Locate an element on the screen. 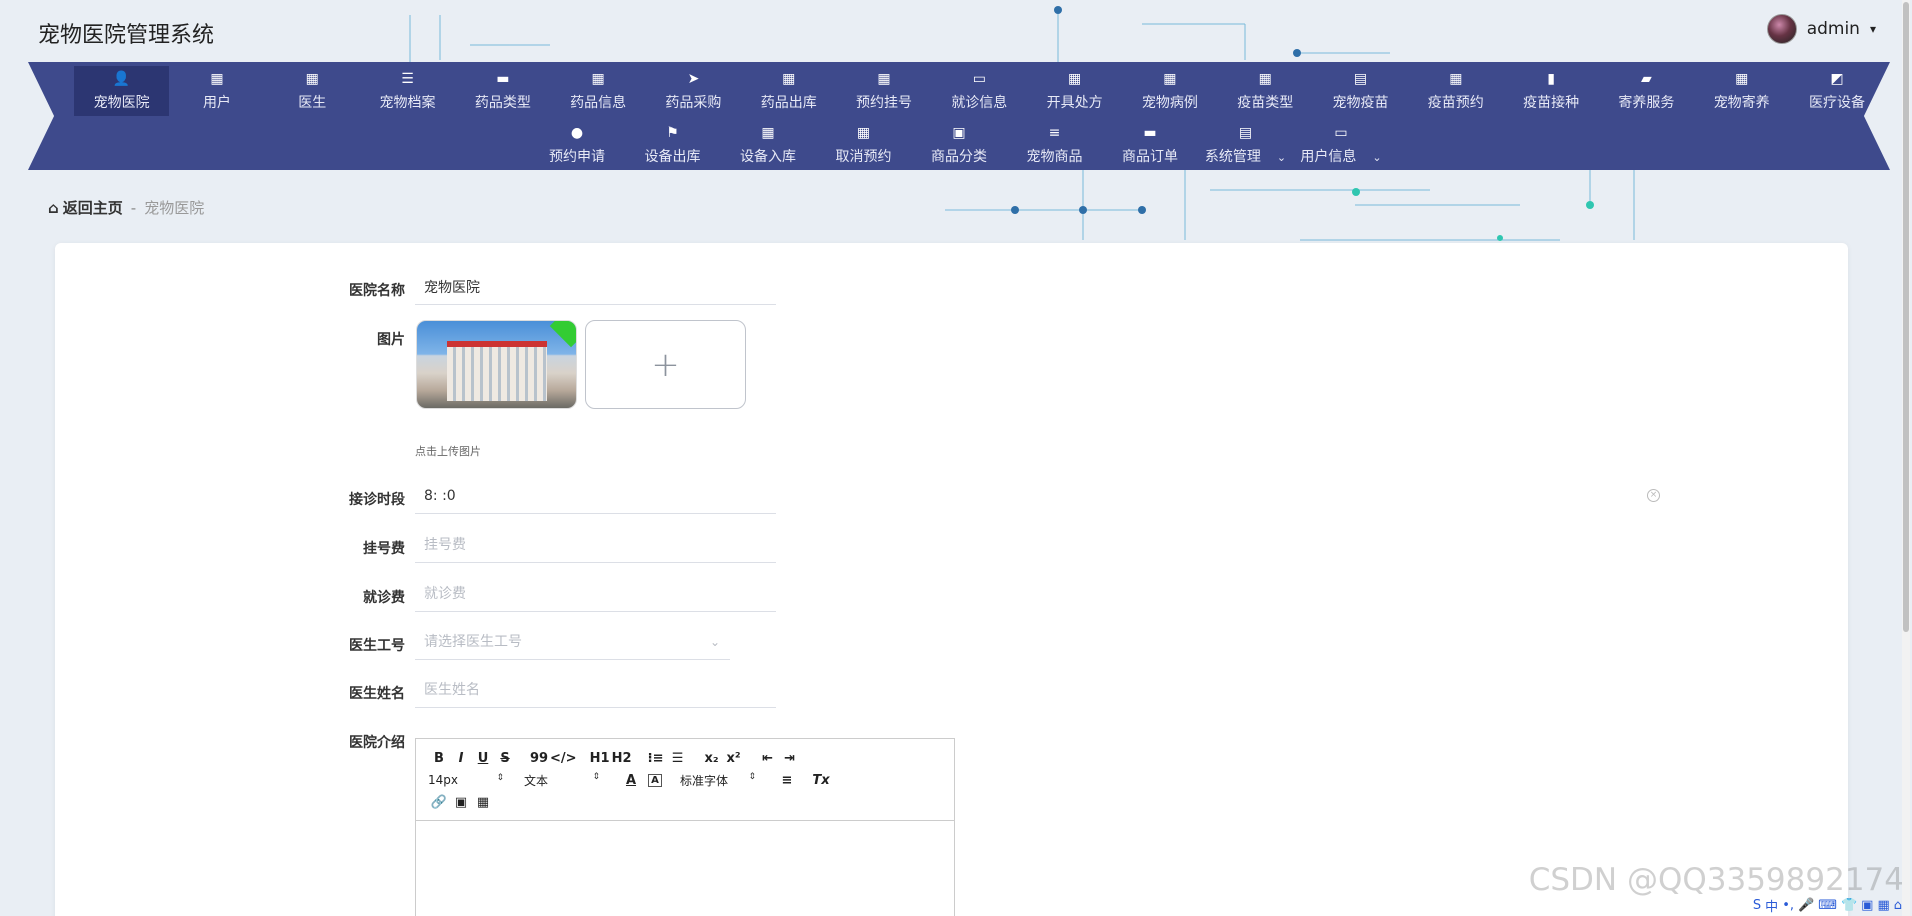 This screenshot has width=1912, height=916. nav-item-row1-12: ▦ 疫苗类型 is located at coordinates (1265, 91).